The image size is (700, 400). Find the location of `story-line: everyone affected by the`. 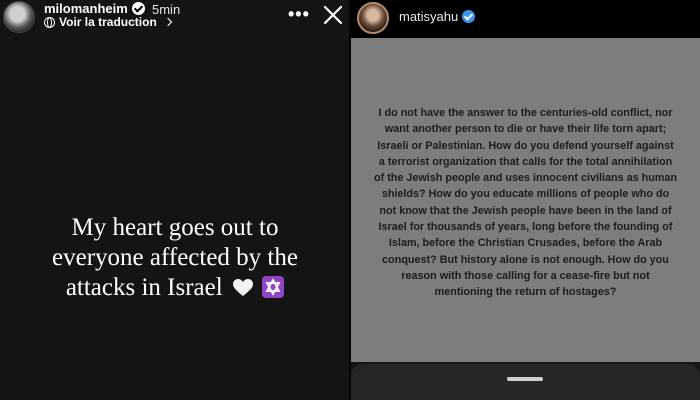

story-line: everyone affected by the is located at coordinates (175, 257).